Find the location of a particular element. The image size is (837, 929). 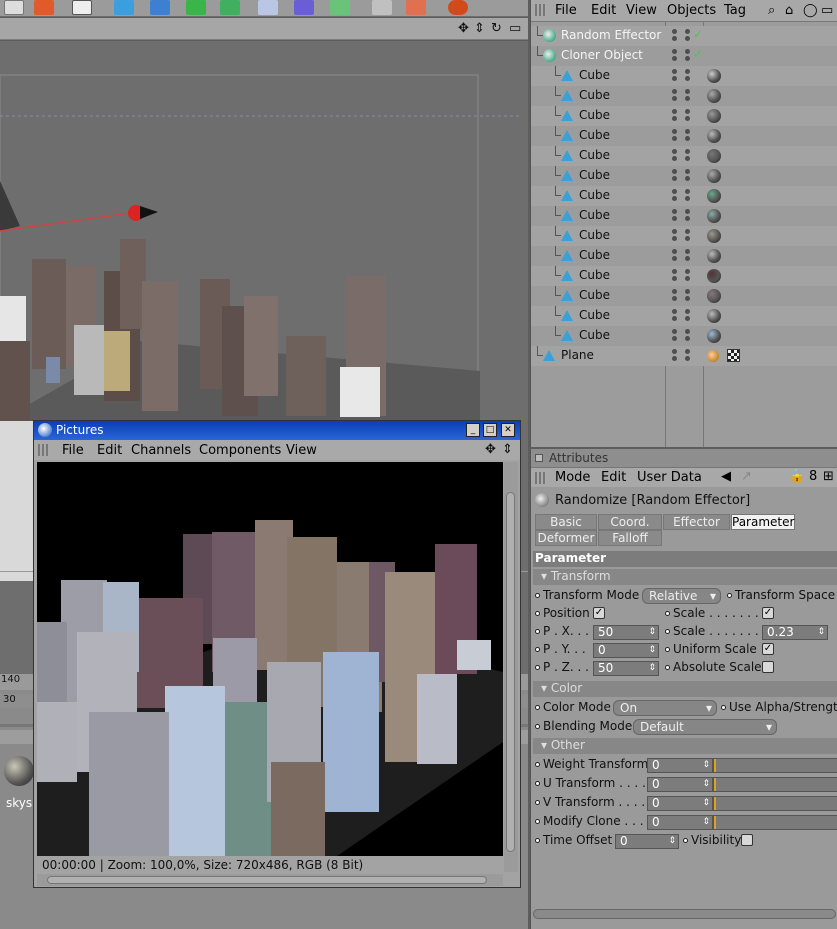

forward-arrow-icon: ↗ is located at coordinates (746, 476).